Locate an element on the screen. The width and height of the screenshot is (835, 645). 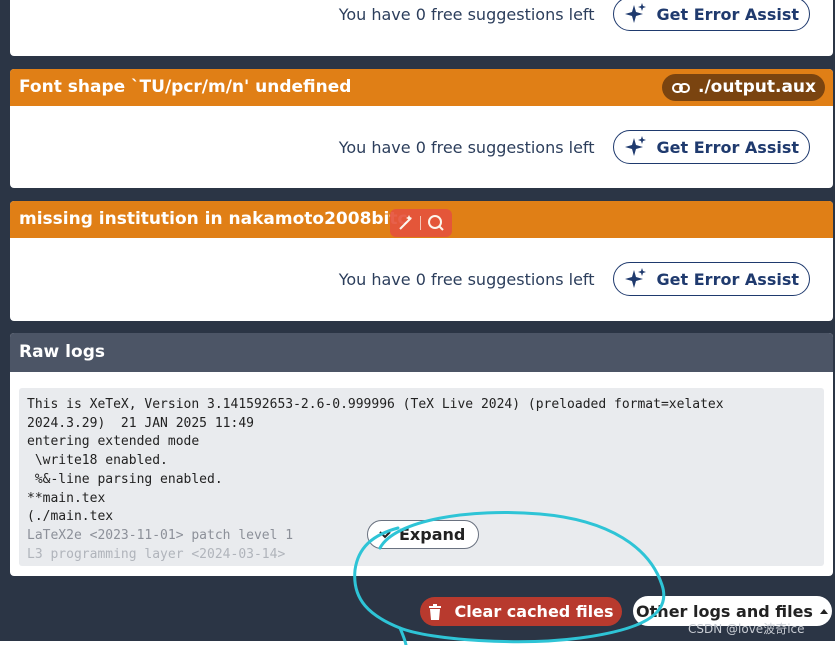
toolbar-divider is located at coordinates (421, 223).